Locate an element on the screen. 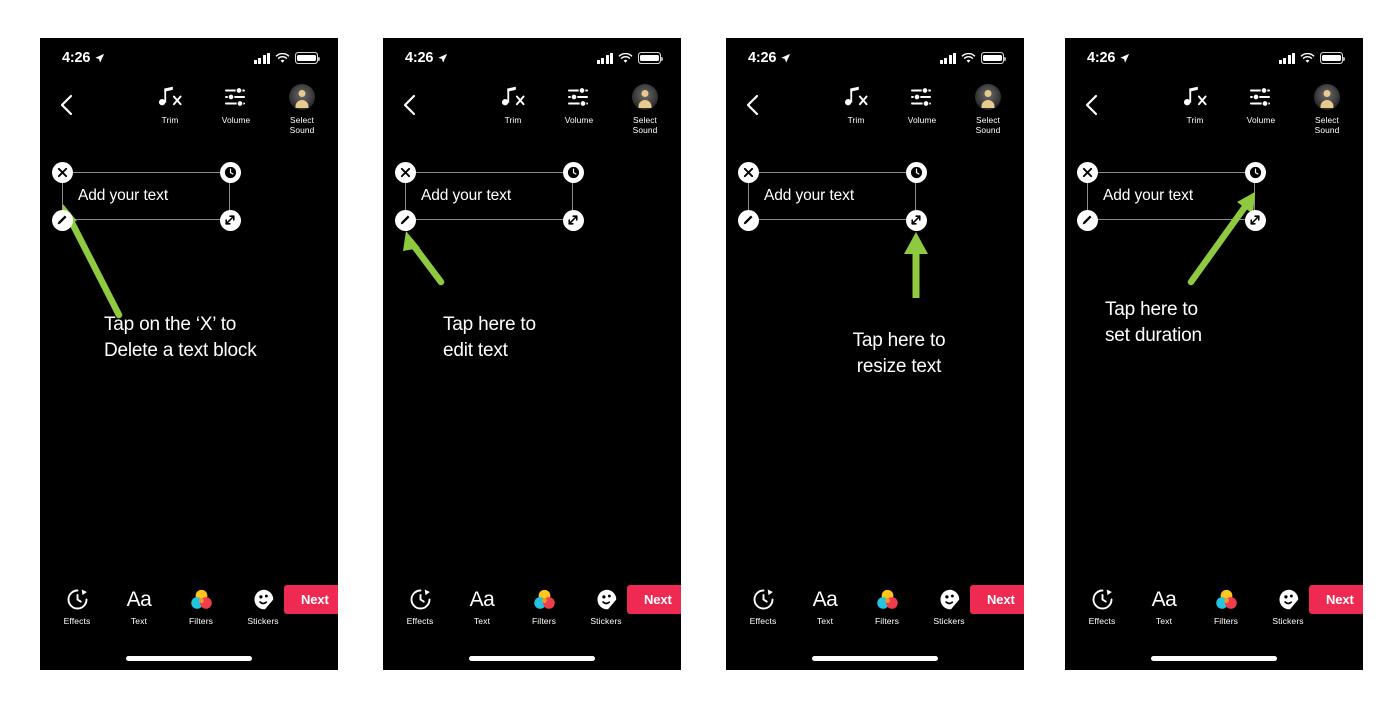  location-arrow-icon is located at coordinates (786, 58).